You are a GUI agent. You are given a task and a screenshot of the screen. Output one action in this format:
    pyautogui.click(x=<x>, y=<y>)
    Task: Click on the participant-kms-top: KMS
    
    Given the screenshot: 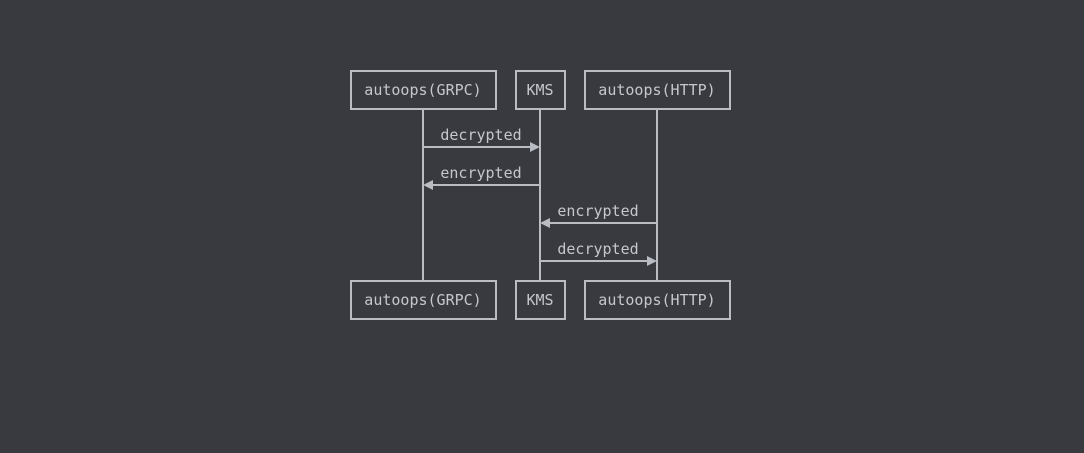 What is the action you would take?
    pyautogui.click(x=540, y=90)
    